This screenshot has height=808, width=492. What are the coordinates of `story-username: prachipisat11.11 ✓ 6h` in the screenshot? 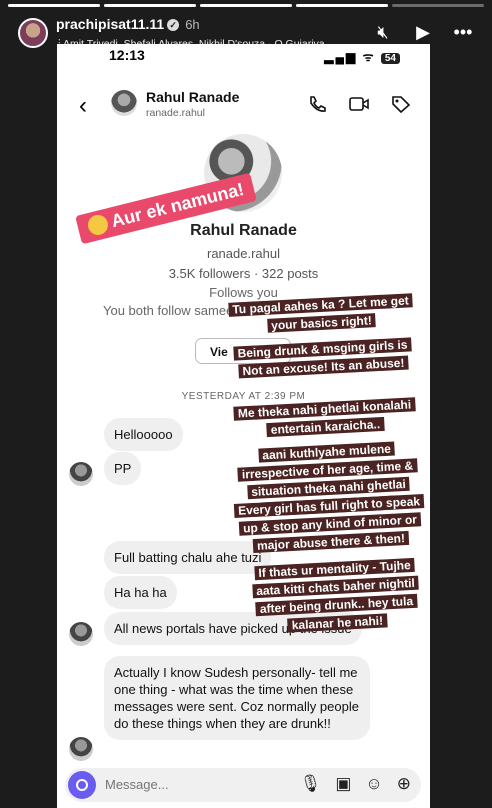 It's located at (128, 24).